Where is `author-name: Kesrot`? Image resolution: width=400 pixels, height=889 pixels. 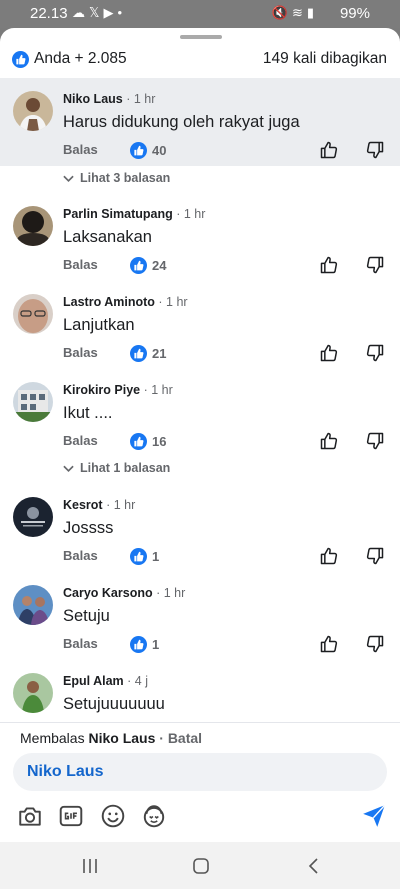 author-name: Kesrot is located at coordinates (83, 505).